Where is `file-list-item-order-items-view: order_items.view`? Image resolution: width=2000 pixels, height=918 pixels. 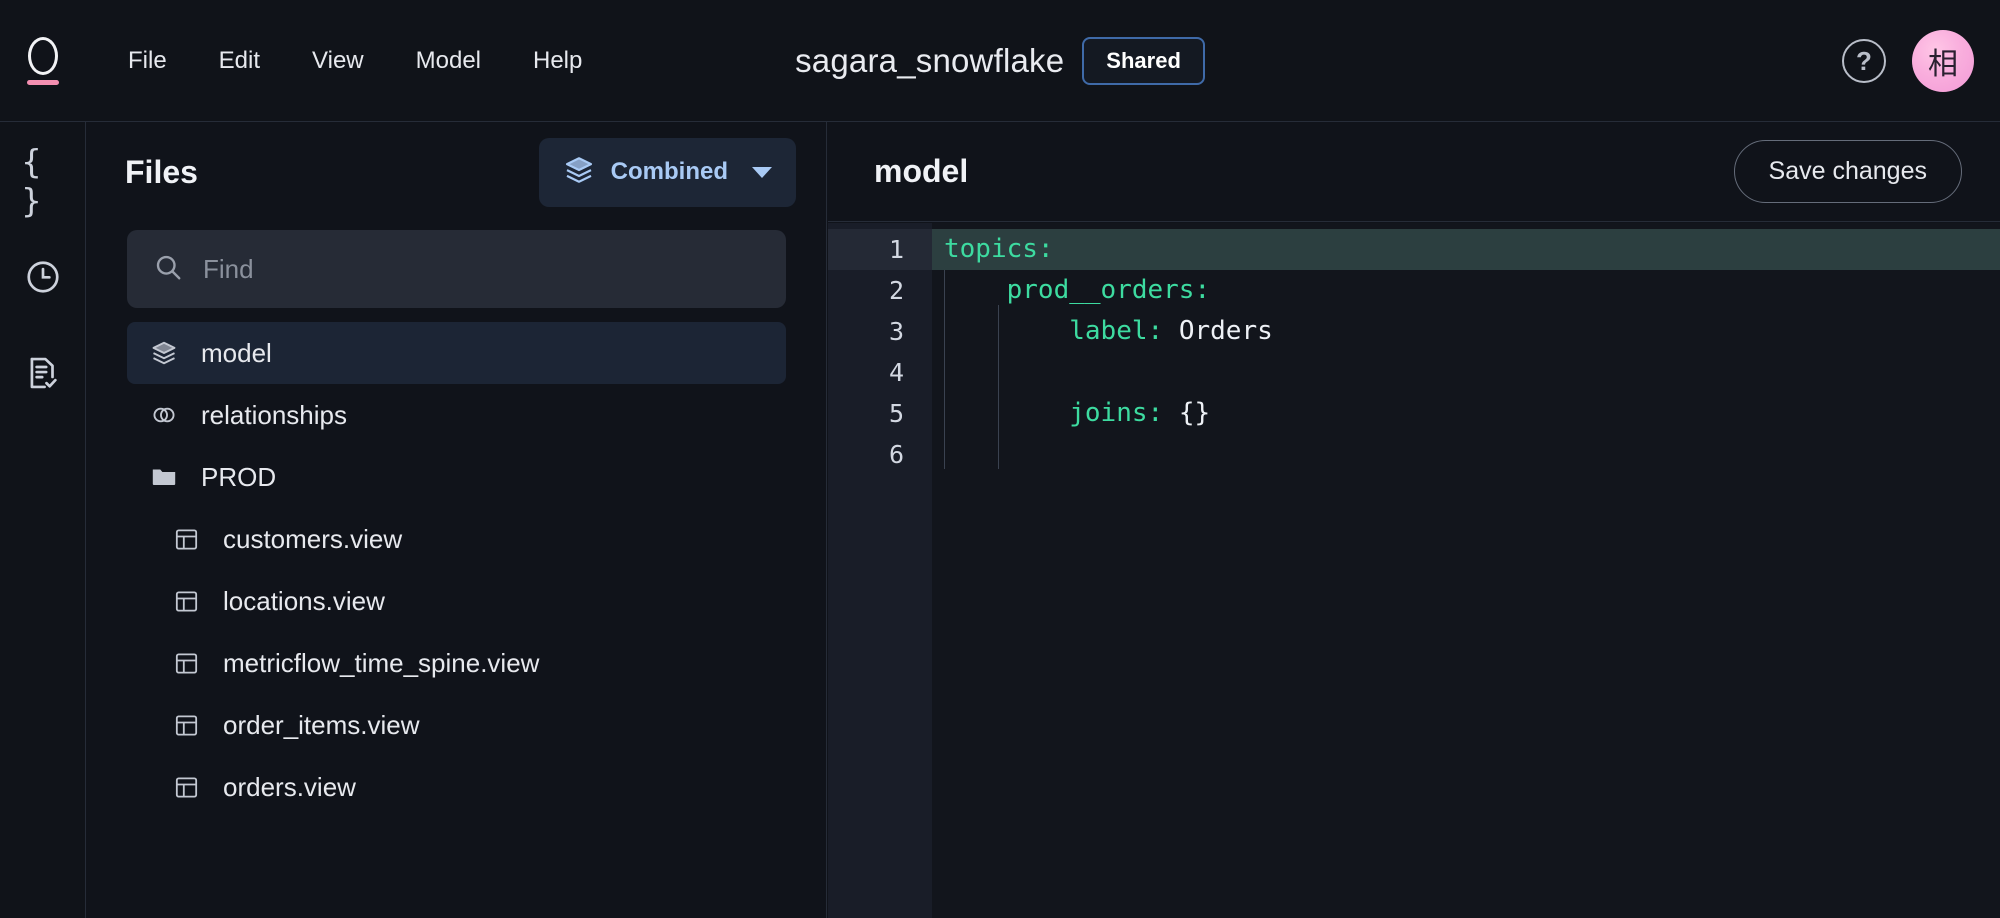
file-list-item-order-items-view: order_items.view is located at coordinates (456, 725).